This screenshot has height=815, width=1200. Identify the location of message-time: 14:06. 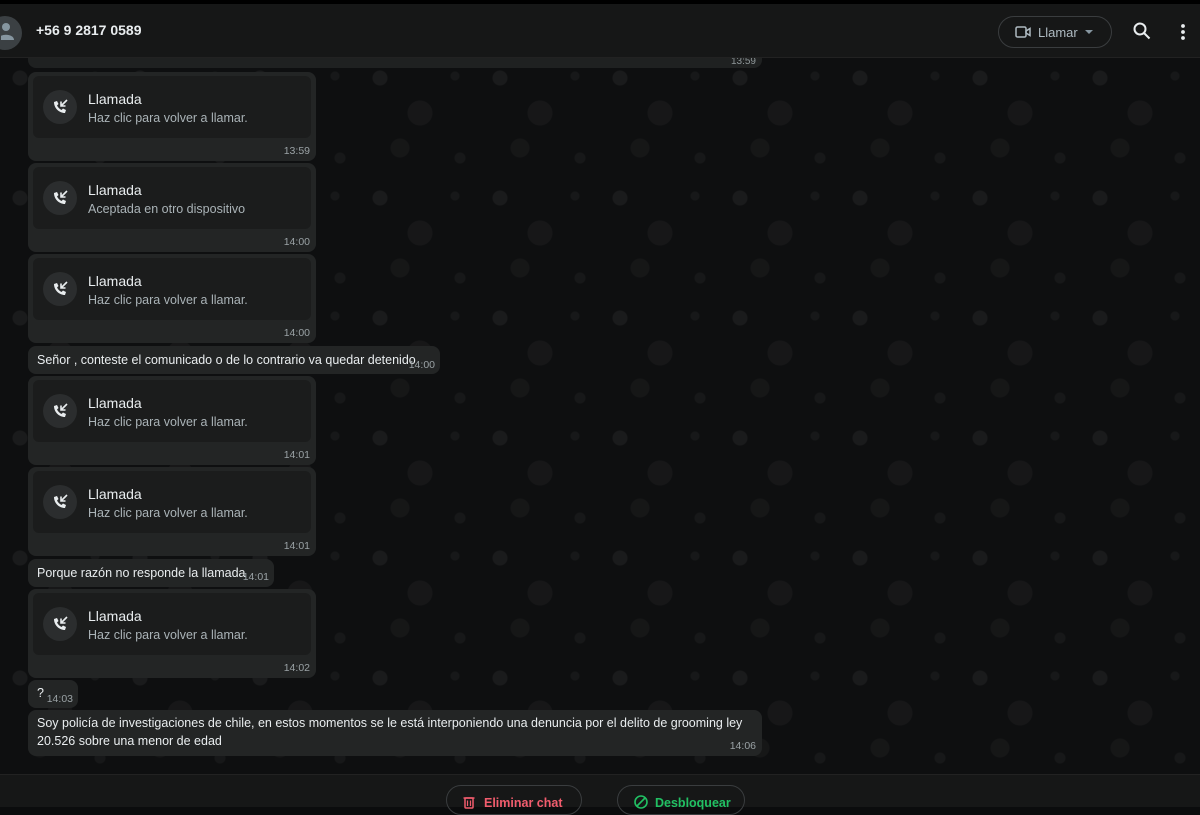
(742, 746).